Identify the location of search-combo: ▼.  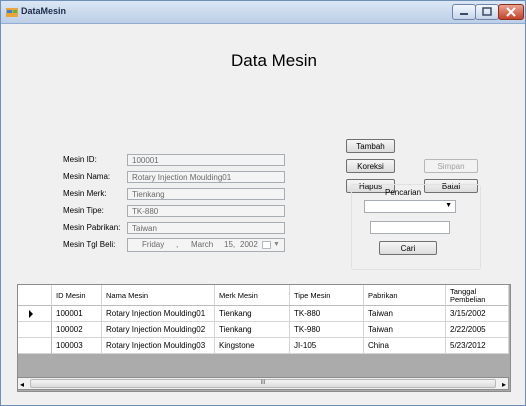
(410, 206).